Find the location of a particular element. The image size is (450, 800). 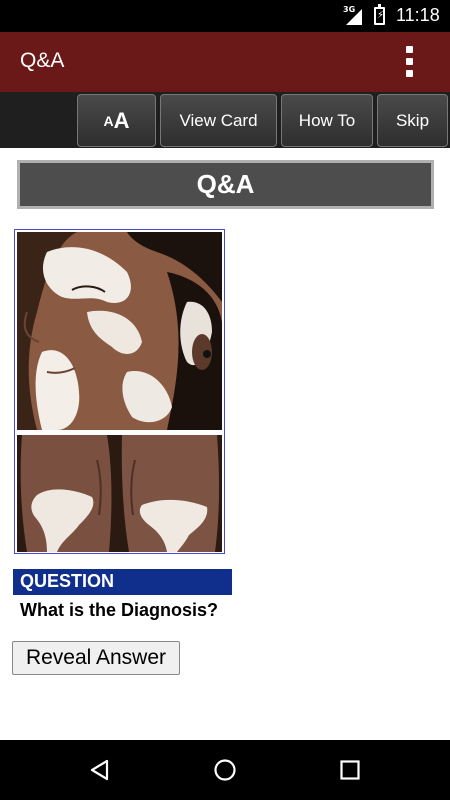

status-bar: 3G ⚡ 11:18 is located at coordinates (225, 16).